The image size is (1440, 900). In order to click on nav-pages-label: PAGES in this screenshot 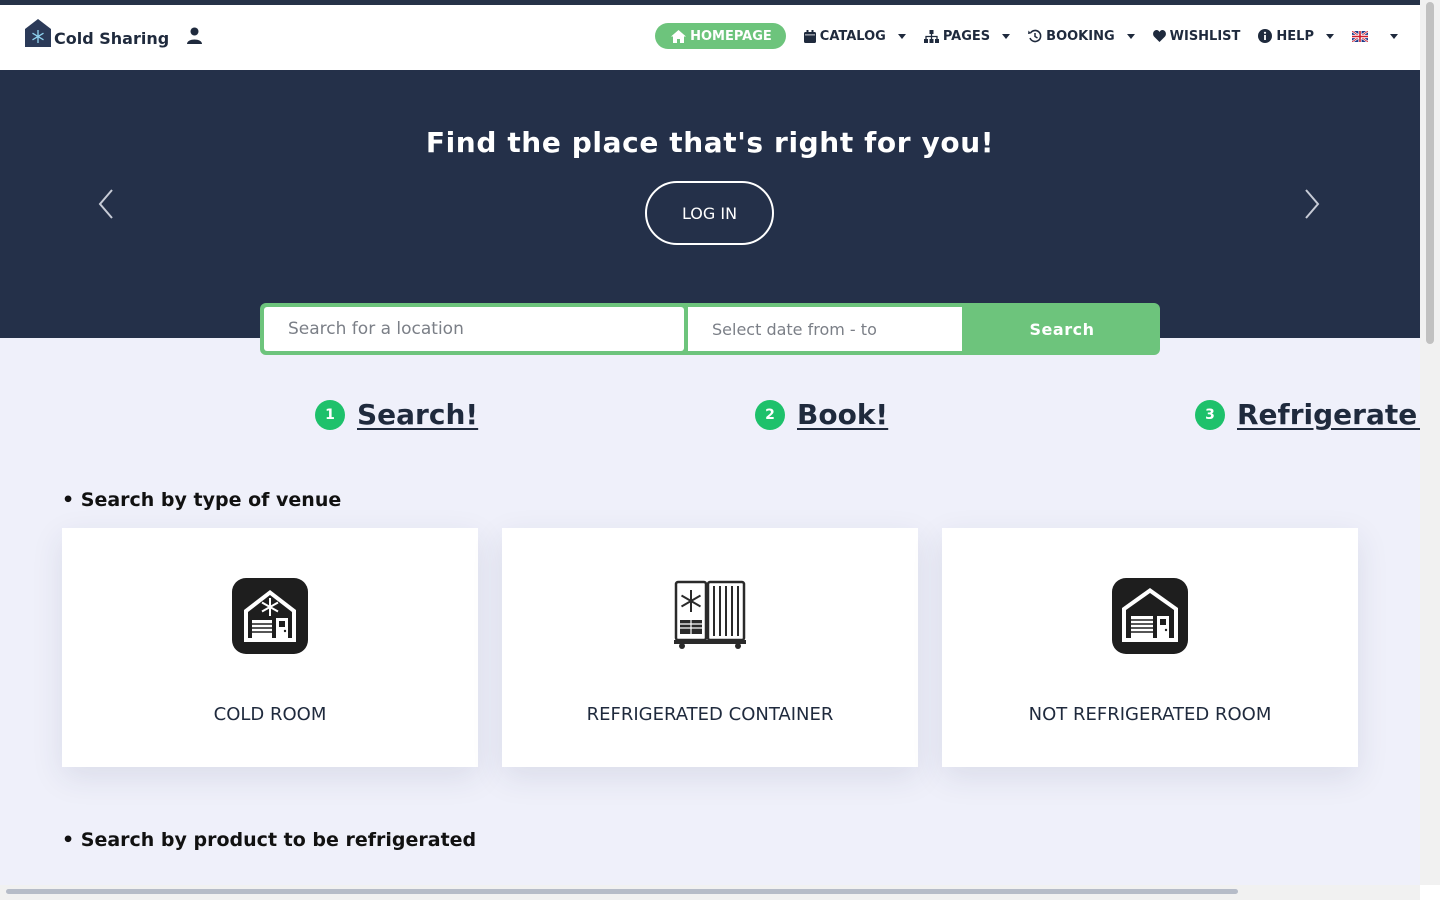, I will do `click(966, 36)`.